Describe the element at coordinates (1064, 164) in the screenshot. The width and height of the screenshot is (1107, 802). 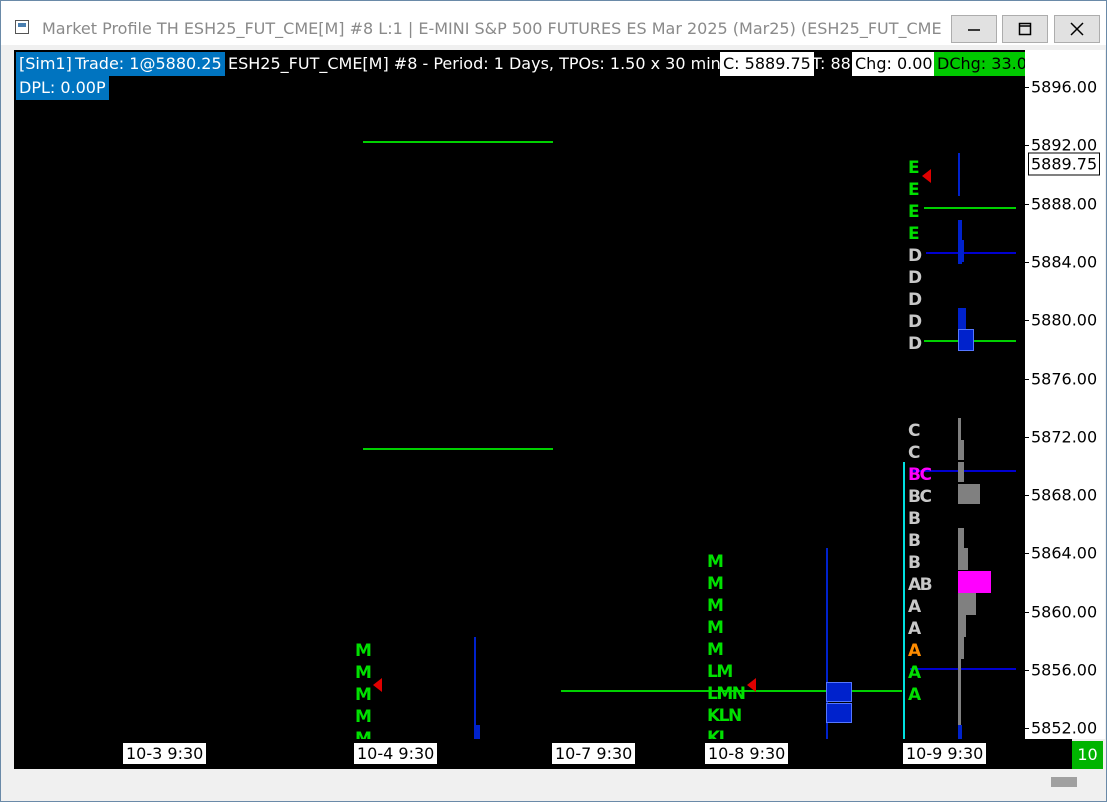
I see `current-price-label: 5889.75` at that location.